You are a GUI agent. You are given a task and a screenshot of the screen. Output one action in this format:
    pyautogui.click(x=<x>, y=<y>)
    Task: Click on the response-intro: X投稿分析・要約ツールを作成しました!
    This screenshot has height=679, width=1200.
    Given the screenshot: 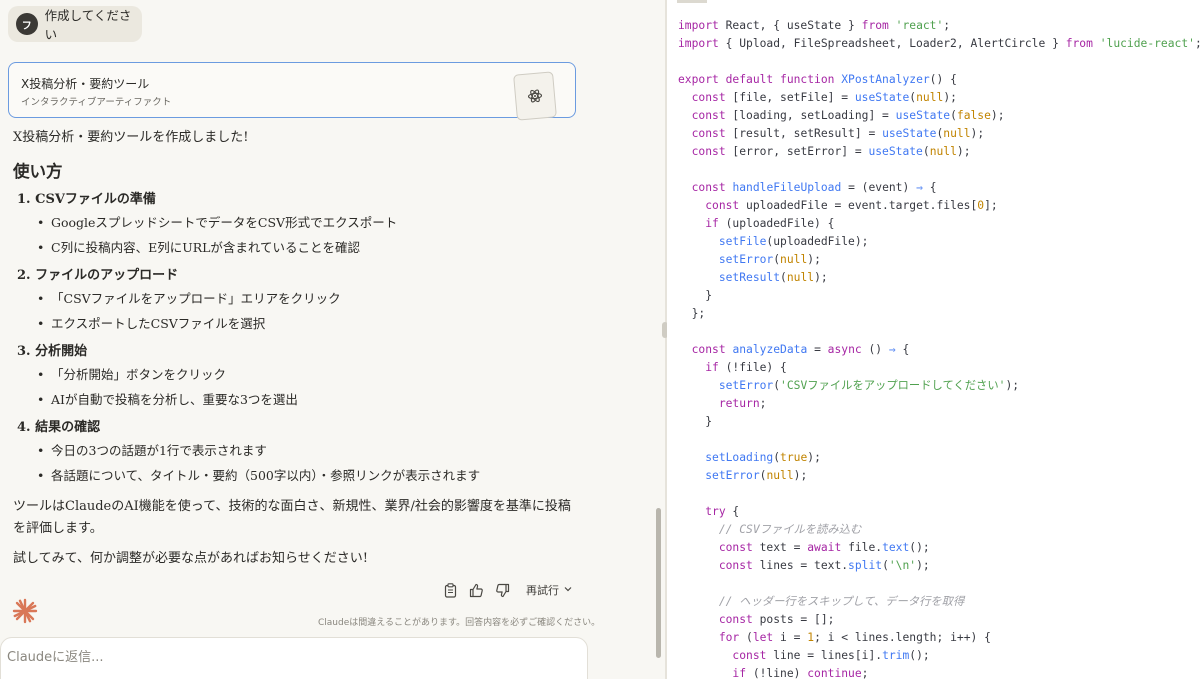 What is the action you would take?
    pyautogui.click(x=131, y=137)
    